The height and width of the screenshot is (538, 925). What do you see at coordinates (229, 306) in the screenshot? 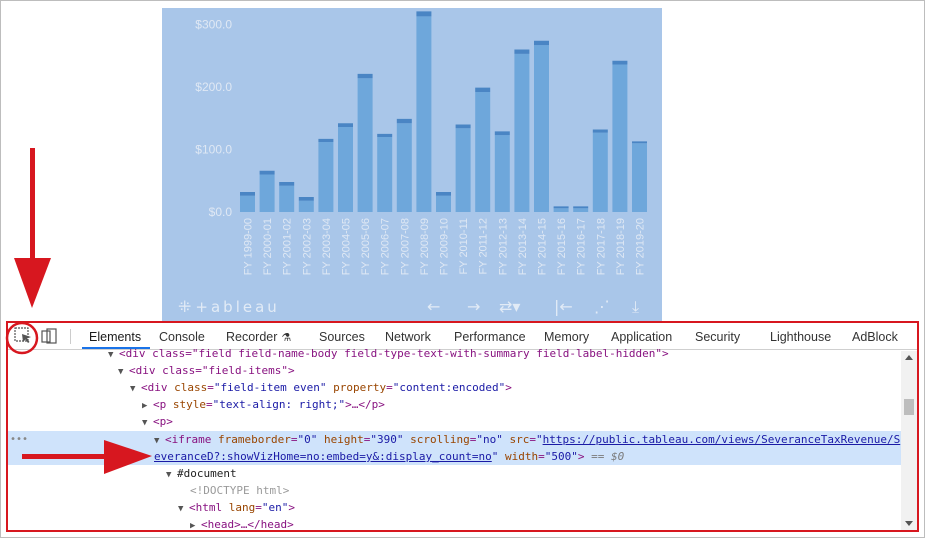
I see `tableau-logo: ⁜ +ableau` at bounding box center [229, 306].